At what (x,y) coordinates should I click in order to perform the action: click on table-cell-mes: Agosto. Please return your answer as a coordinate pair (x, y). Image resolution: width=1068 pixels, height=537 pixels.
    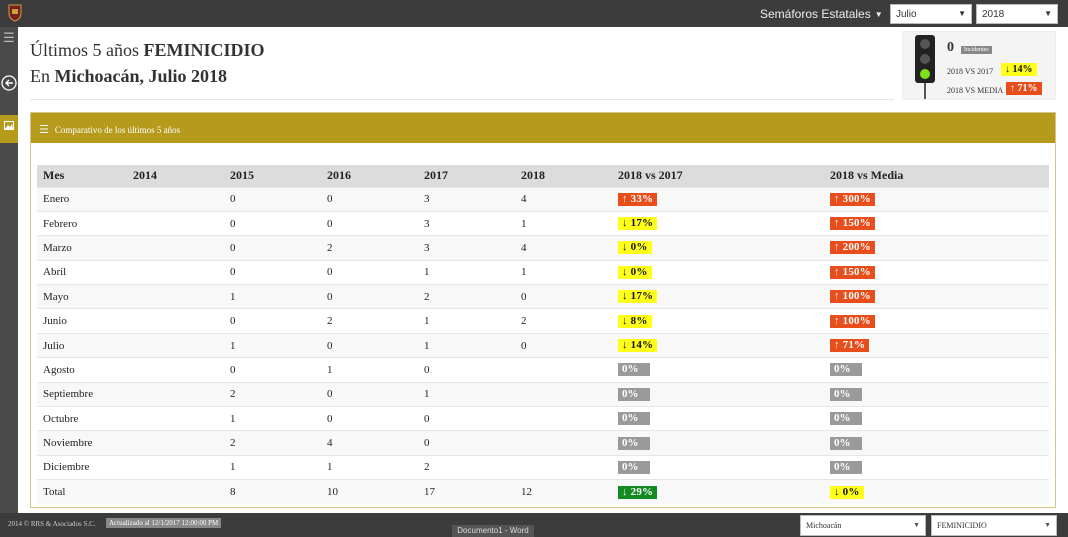
    Looking at the image, I should click on (82, 370).